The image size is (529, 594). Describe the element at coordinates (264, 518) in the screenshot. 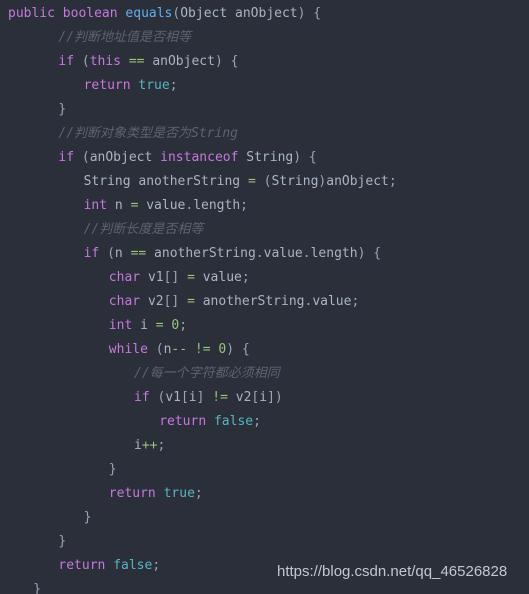

I see `code-line: }` at that location.